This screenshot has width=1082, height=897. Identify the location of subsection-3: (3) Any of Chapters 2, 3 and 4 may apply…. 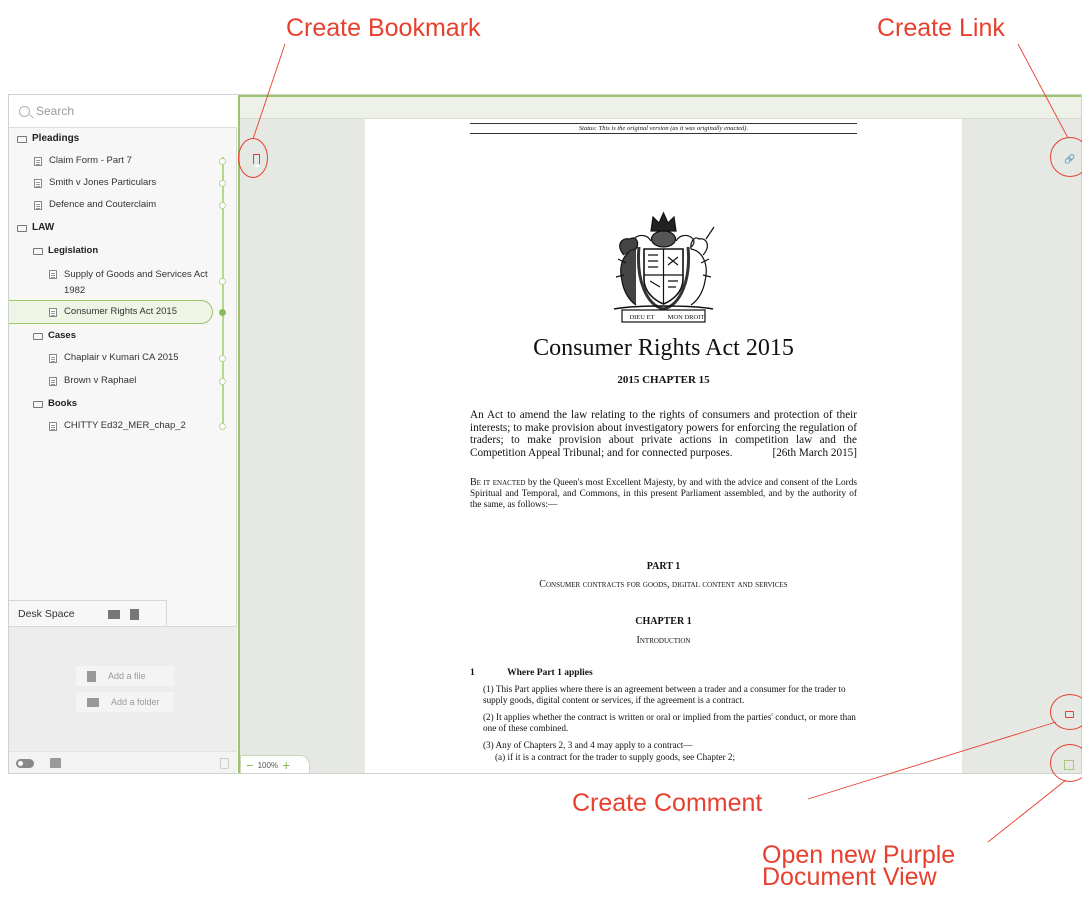
(588, 745).